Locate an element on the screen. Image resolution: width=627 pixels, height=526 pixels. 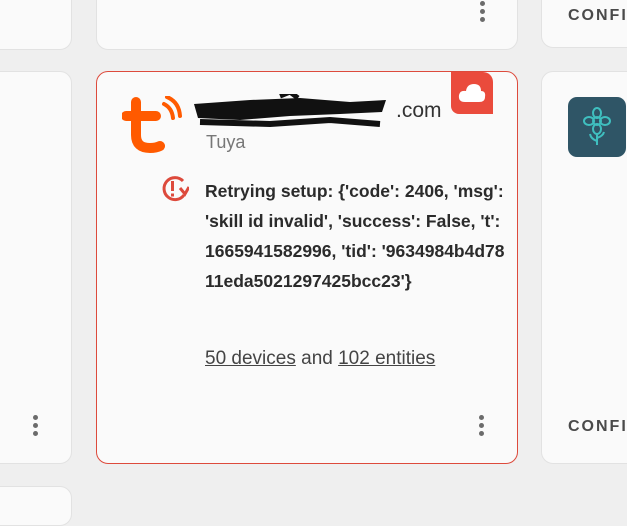
entities-link: 102 entities is located at coordinates (386, 358).